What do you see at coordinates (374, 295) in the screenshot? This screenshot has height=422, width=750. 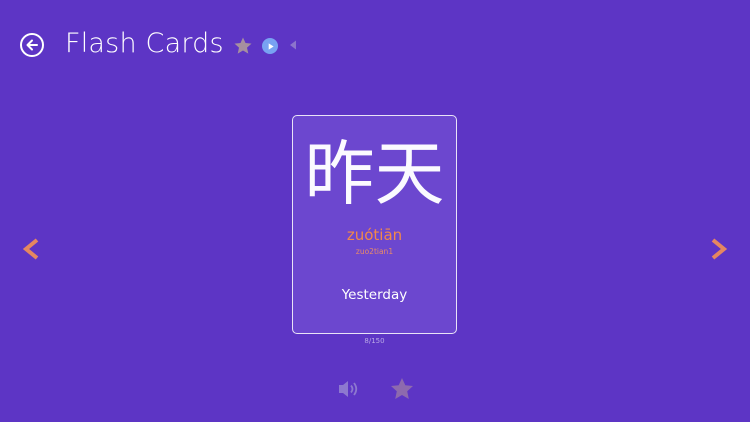 I see `card-meaning: Yesterday` at bounding box center [374, 295].